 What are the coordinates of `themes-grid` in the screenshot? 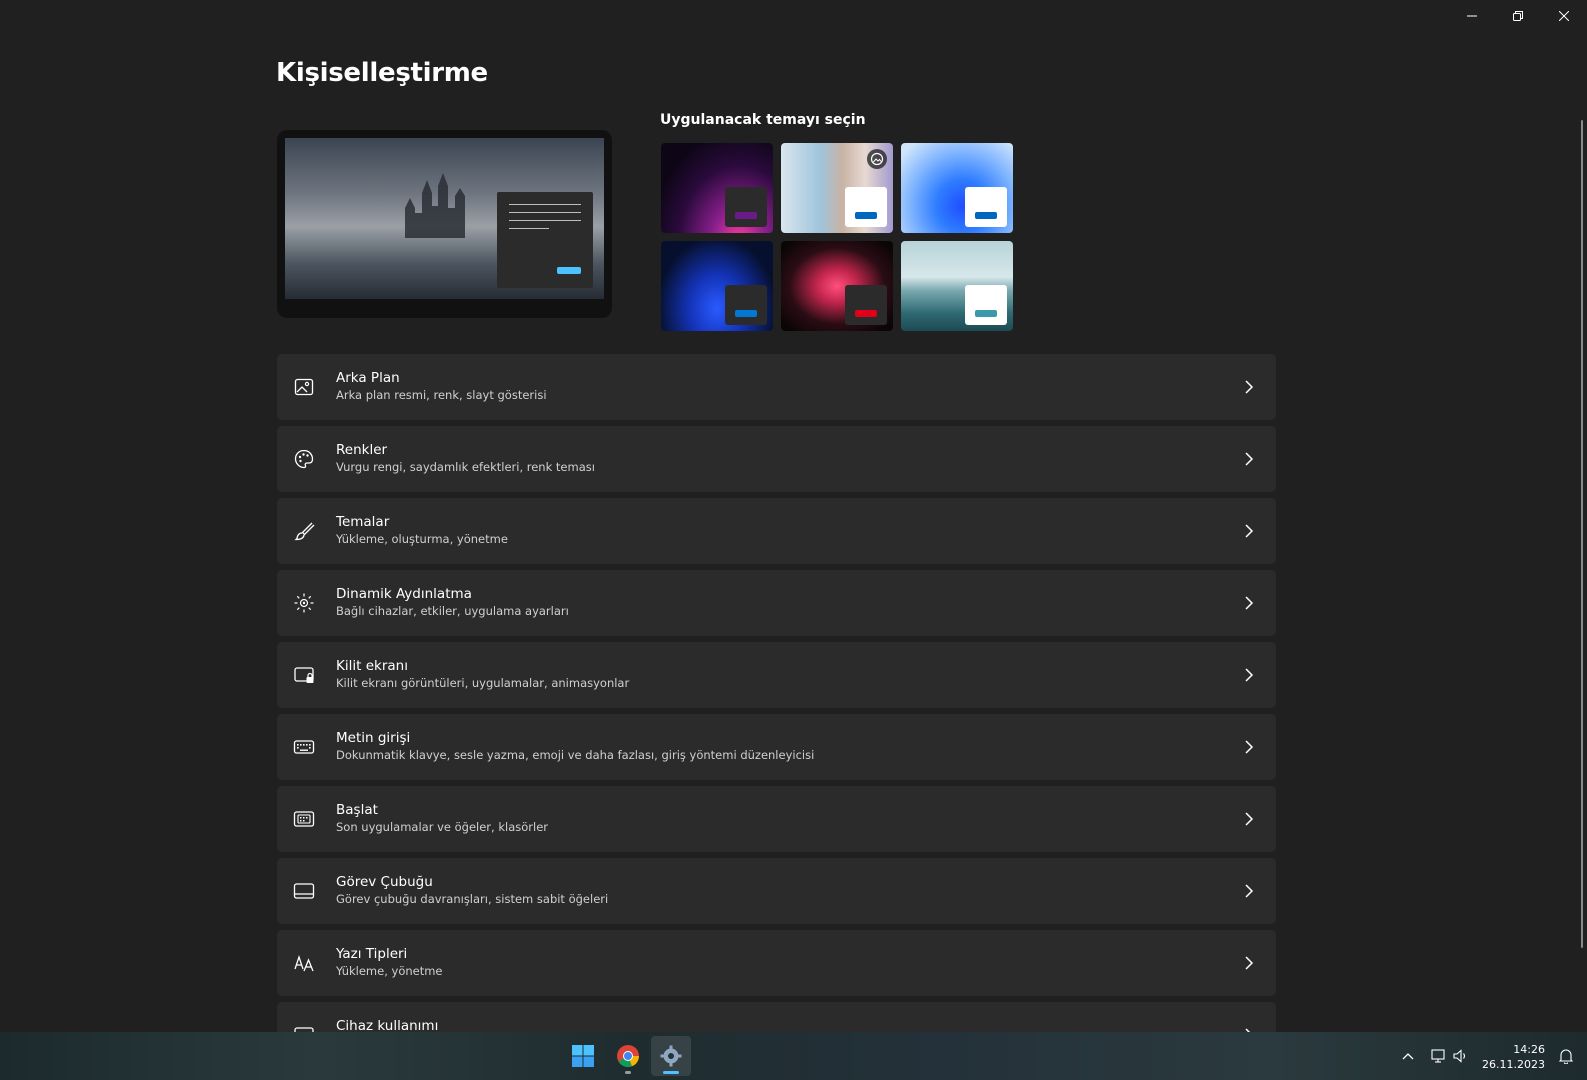 It's located at (837, 237).